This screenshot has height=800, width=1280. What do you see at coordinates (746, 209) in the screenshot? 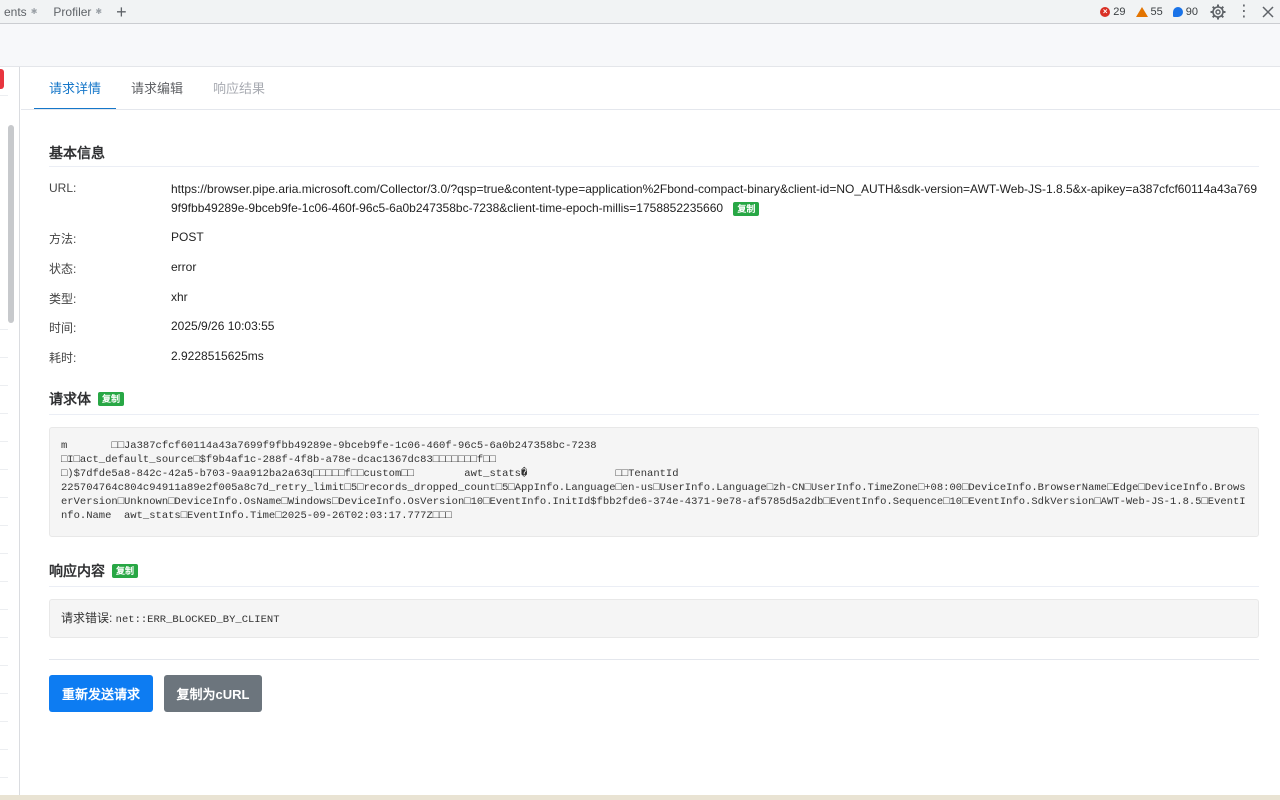
I see `copy-url-button: 复制` at bounding box center [746, 209].